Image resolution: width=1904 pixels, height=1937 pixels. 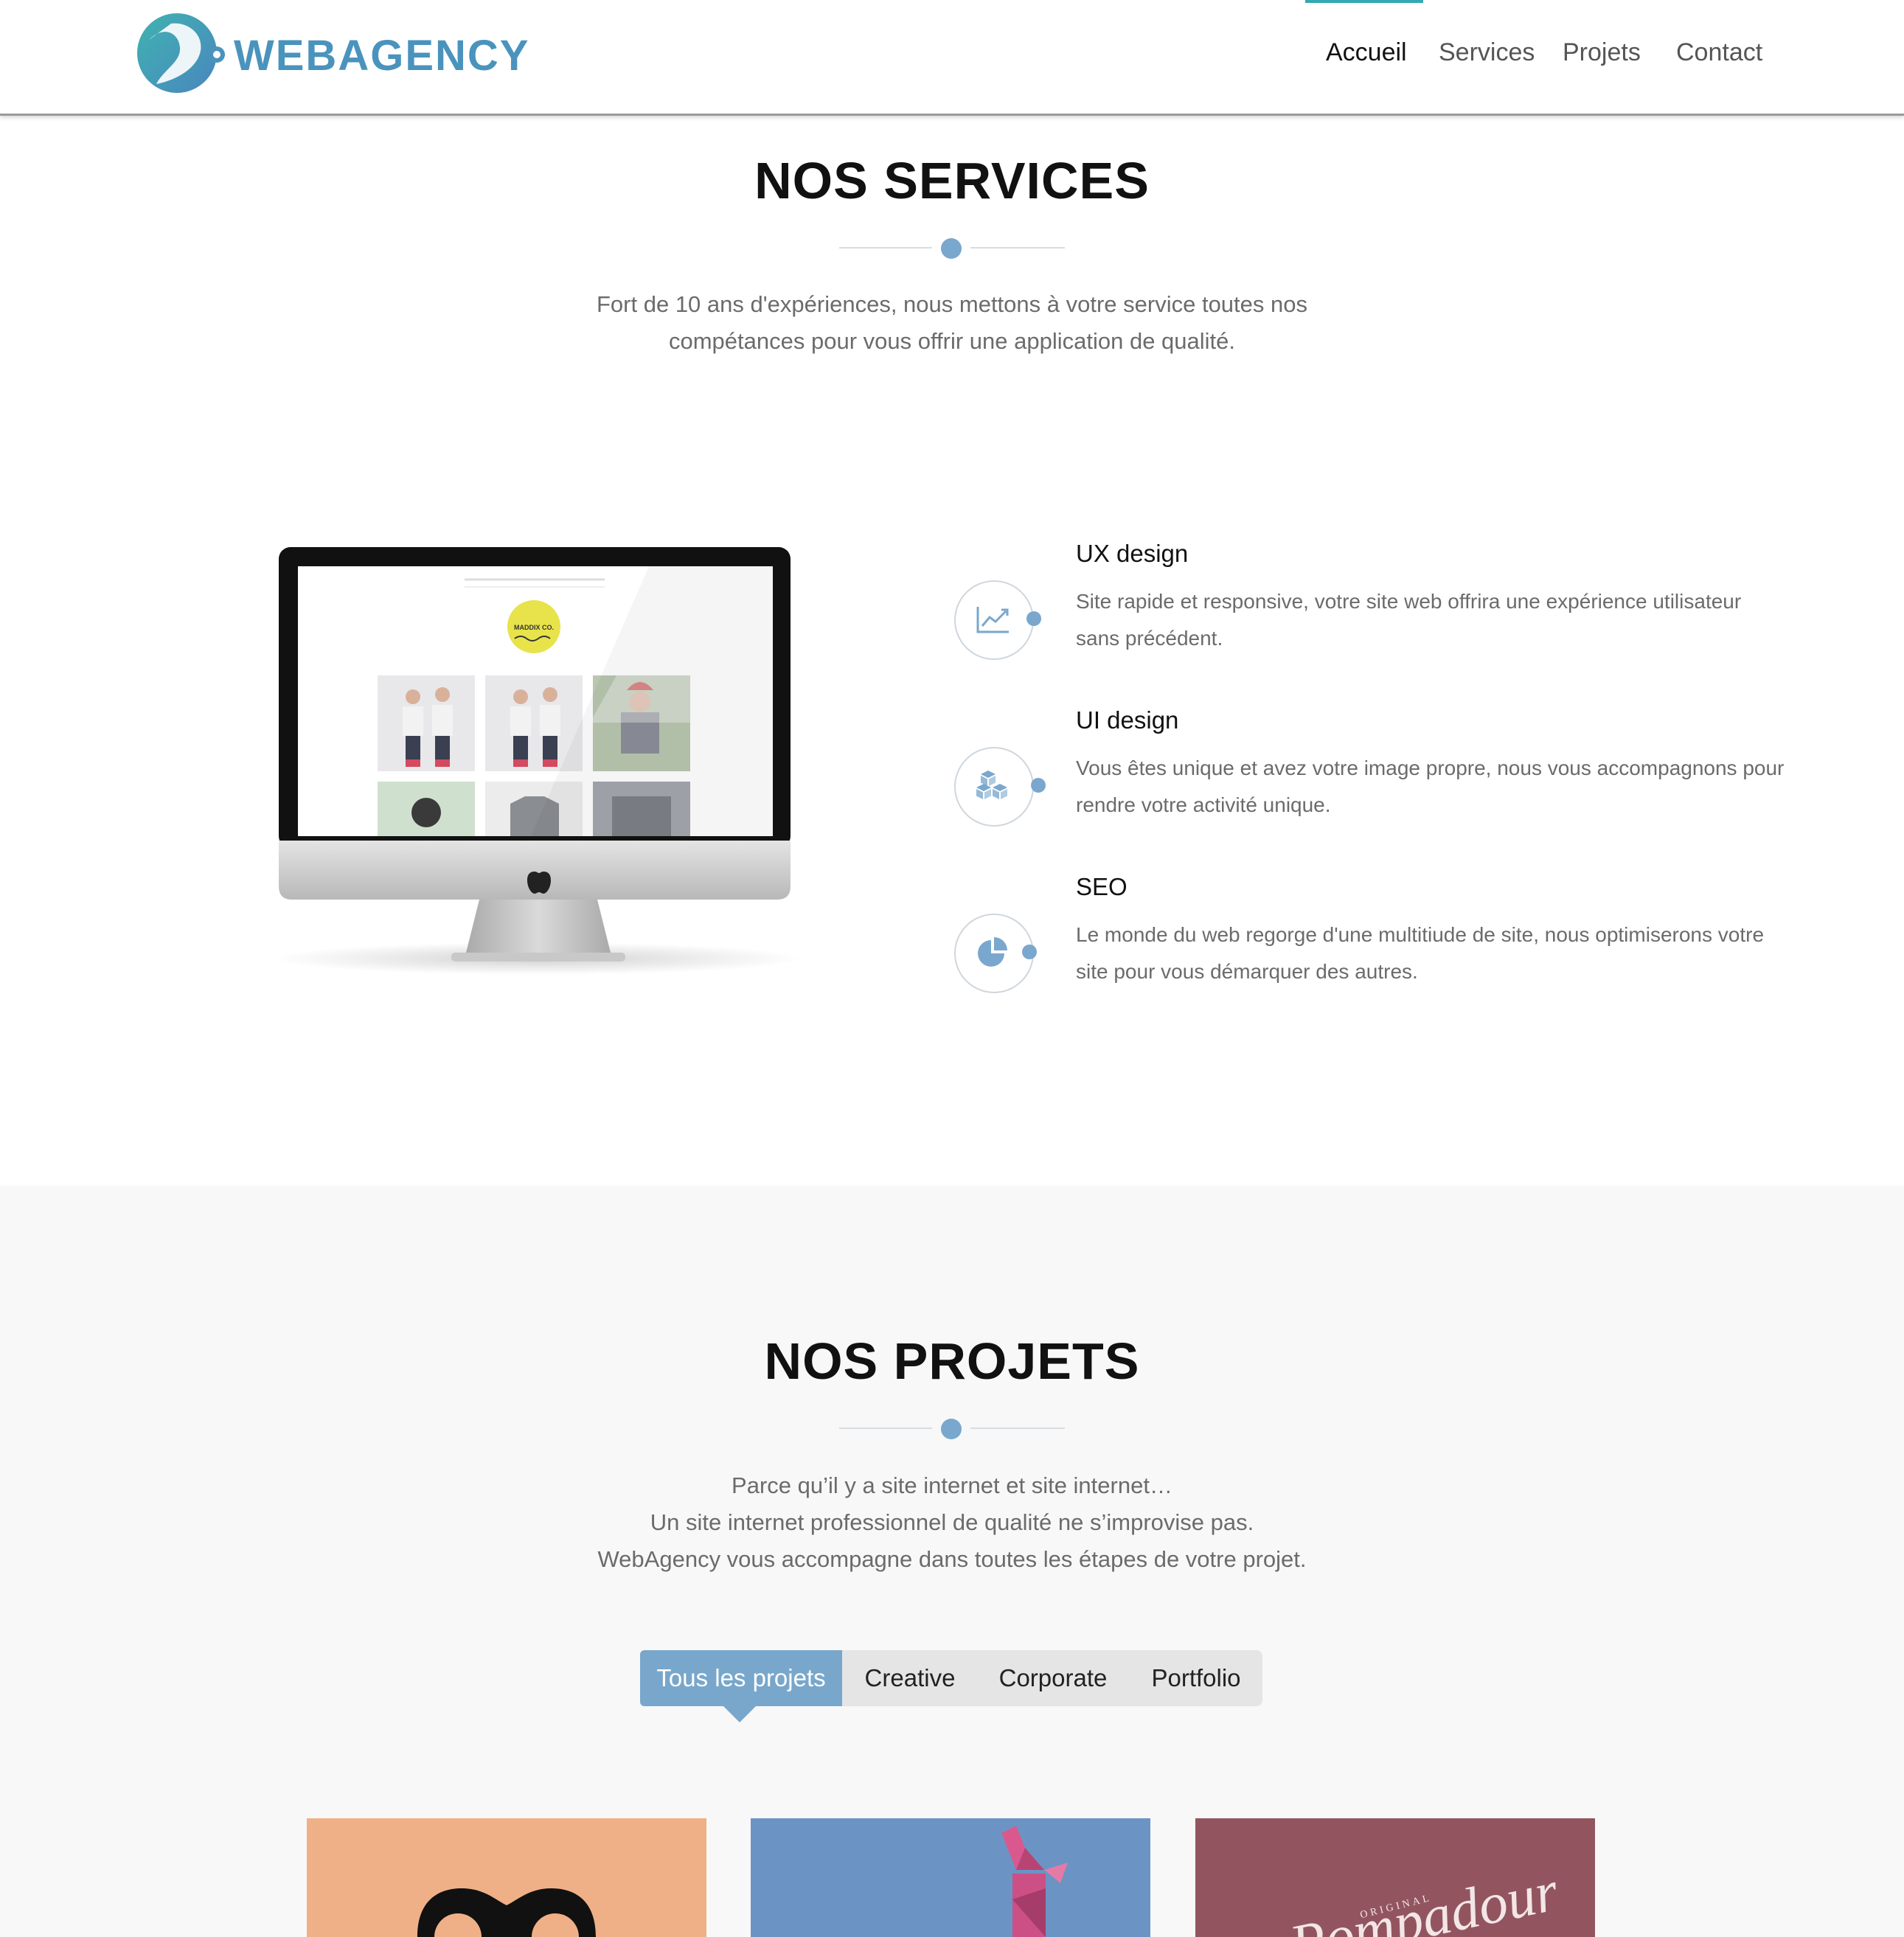 I want to click on services-divider, so click(x=952, y=248).